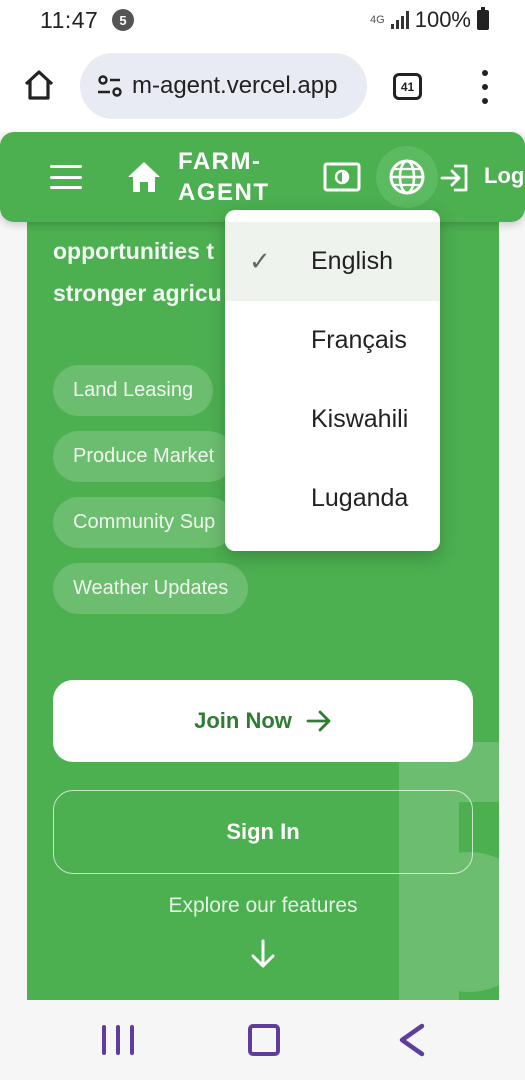 The height and width of the screenshot is (1080, 525). I want to click on arrow-right-icon, so click(318, 721).